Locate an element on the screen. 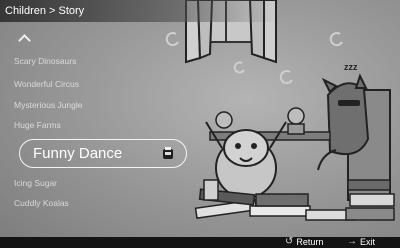 Image resolution: width=400 pixels, height=248 pixels. menu-item: Wonderful Circus is located at coordinates (46, 84).